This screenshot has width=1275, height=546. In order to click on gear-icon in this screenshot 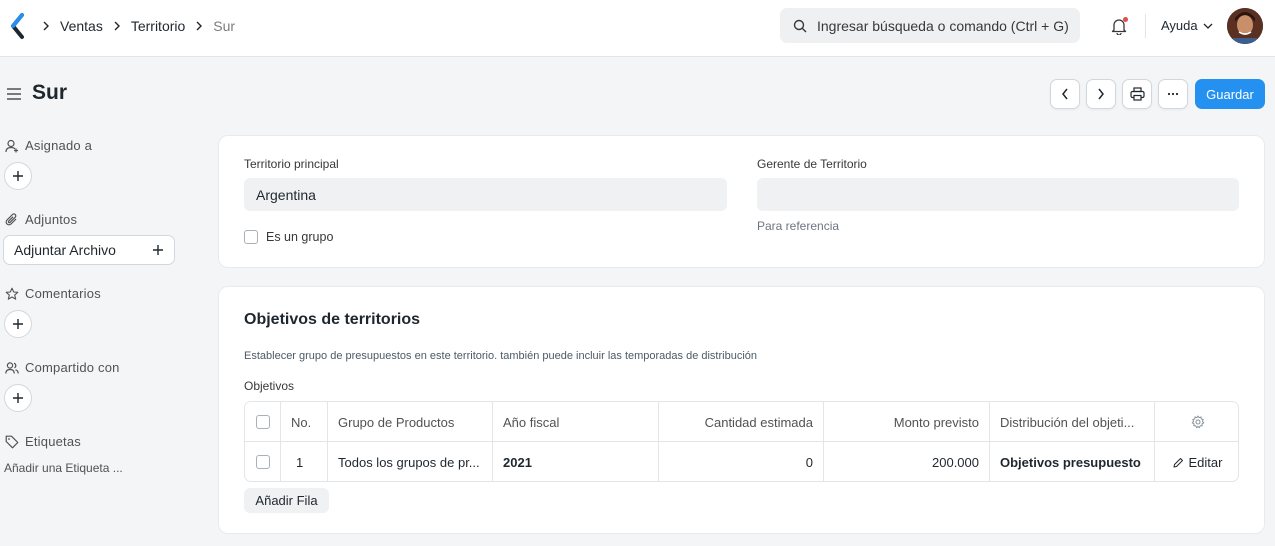, I will do `click(1197, 422)`.